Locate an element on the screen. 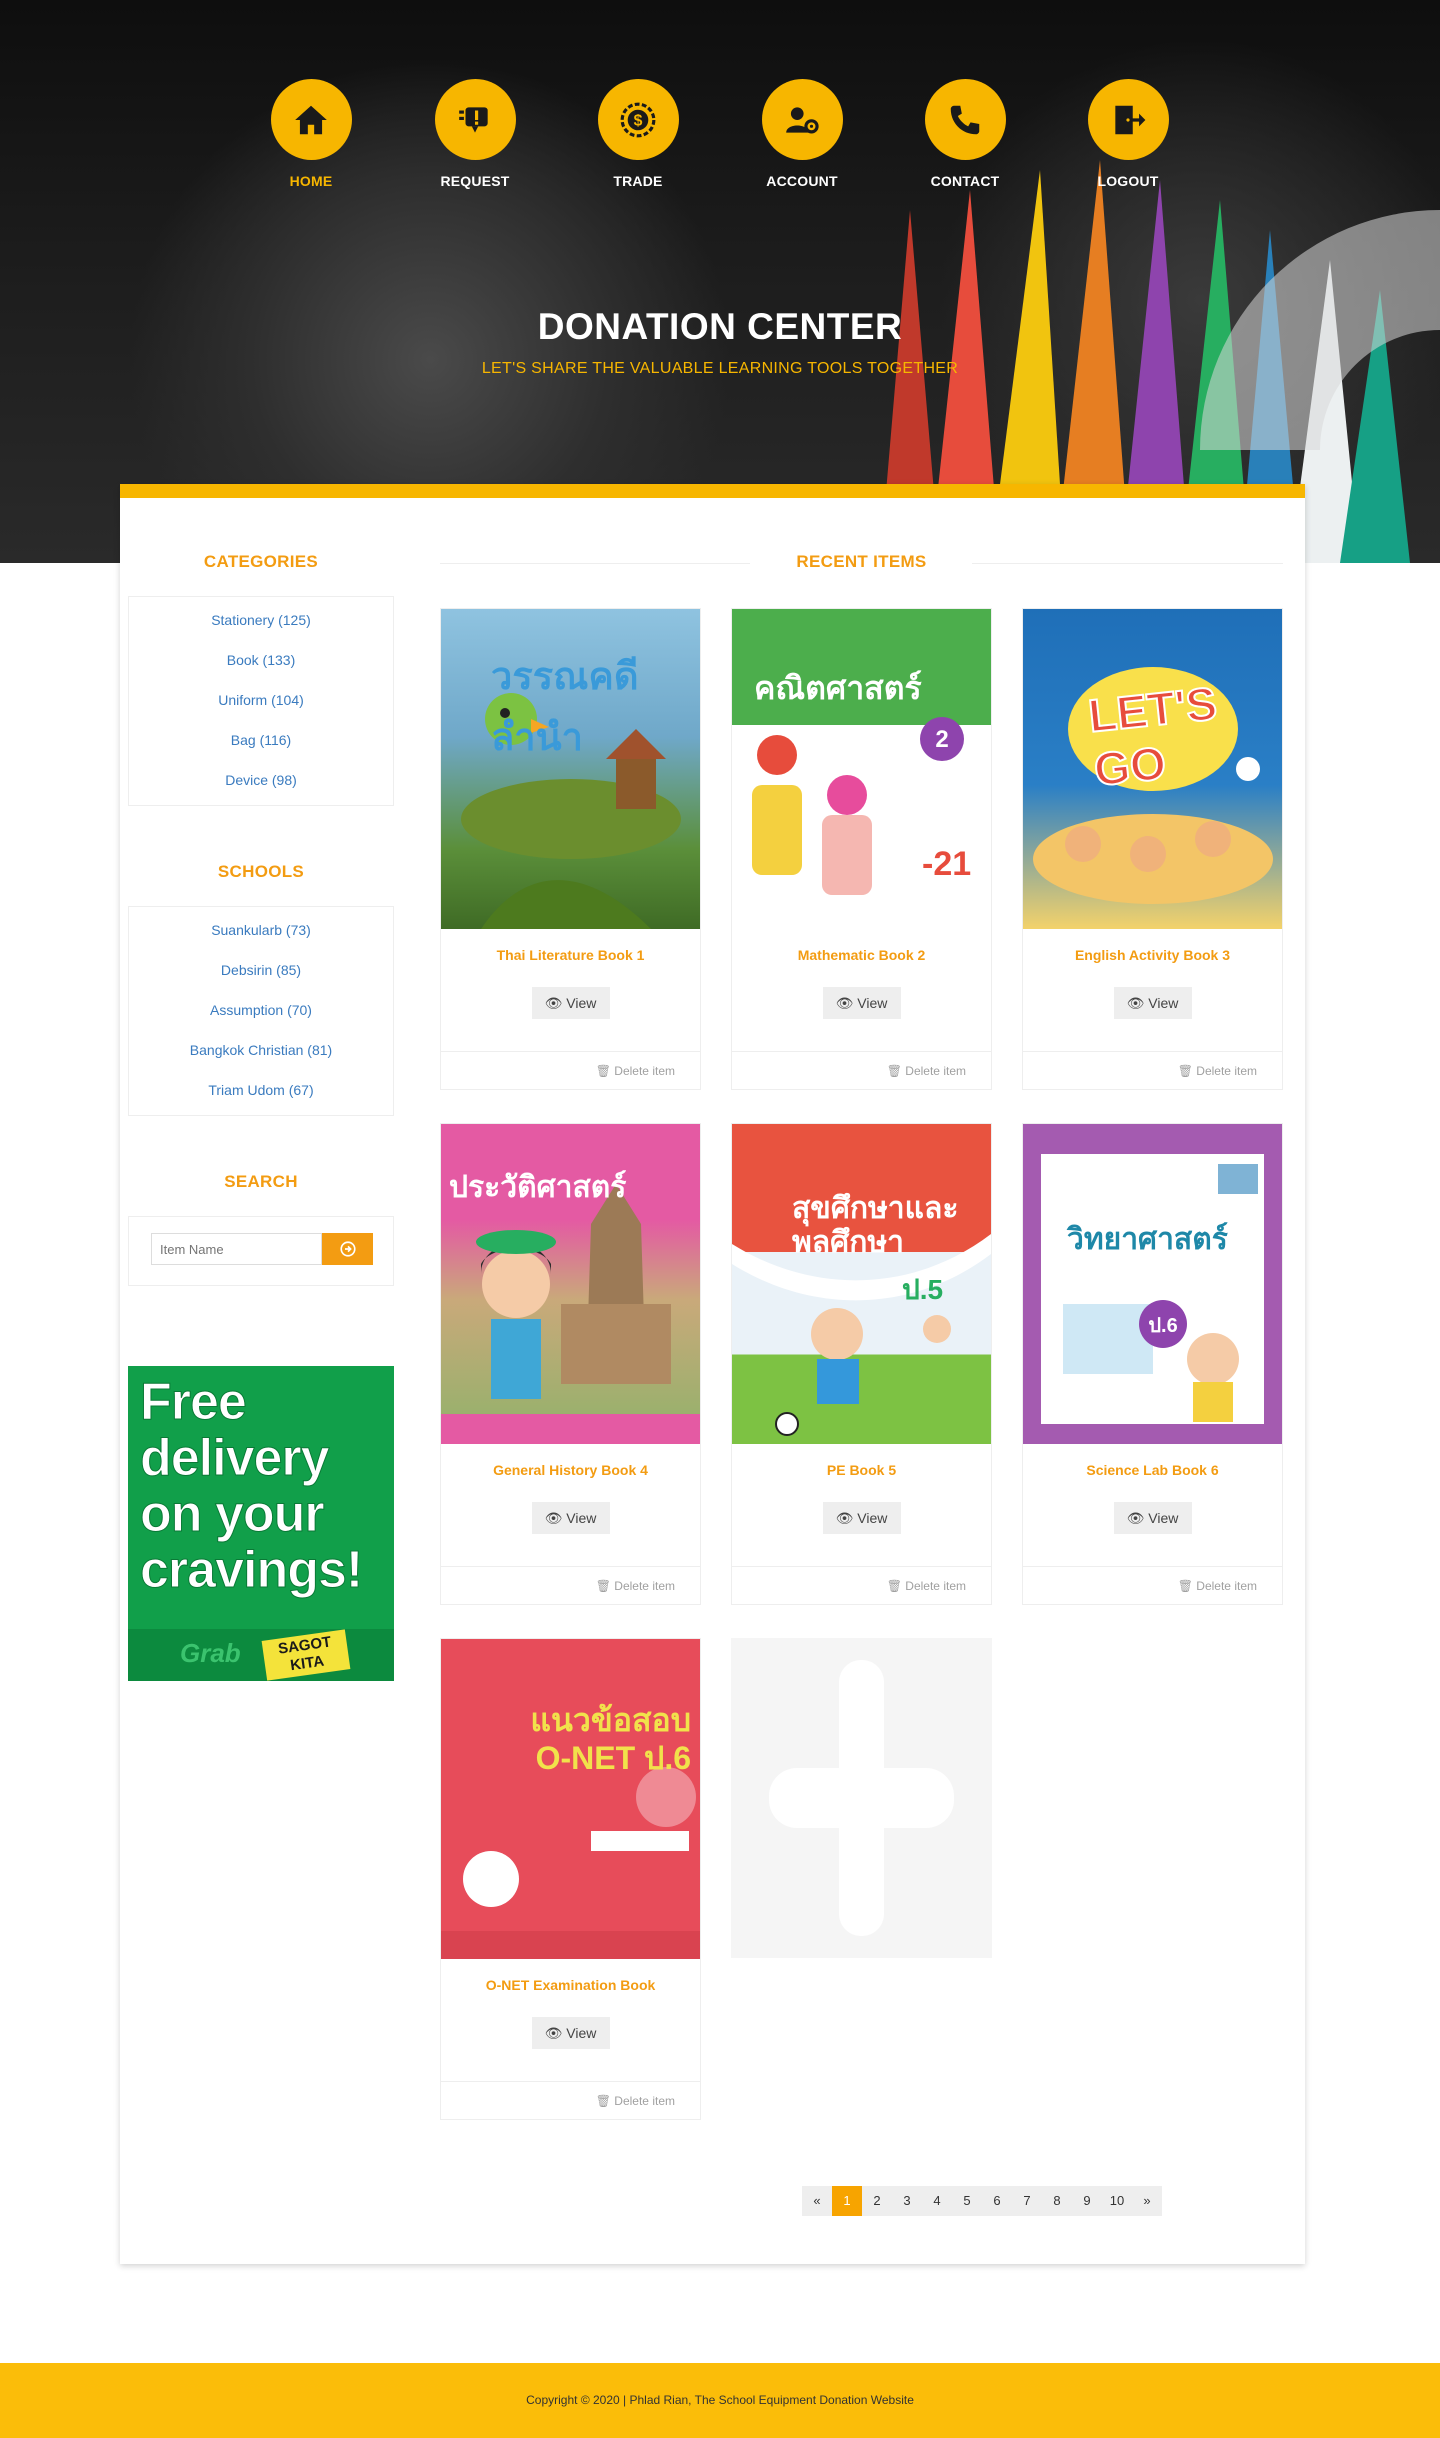 Image resolution: width=1440 pixels, height=2438 pixels. page-number: 9 is located at coordinates (1087, 2201).